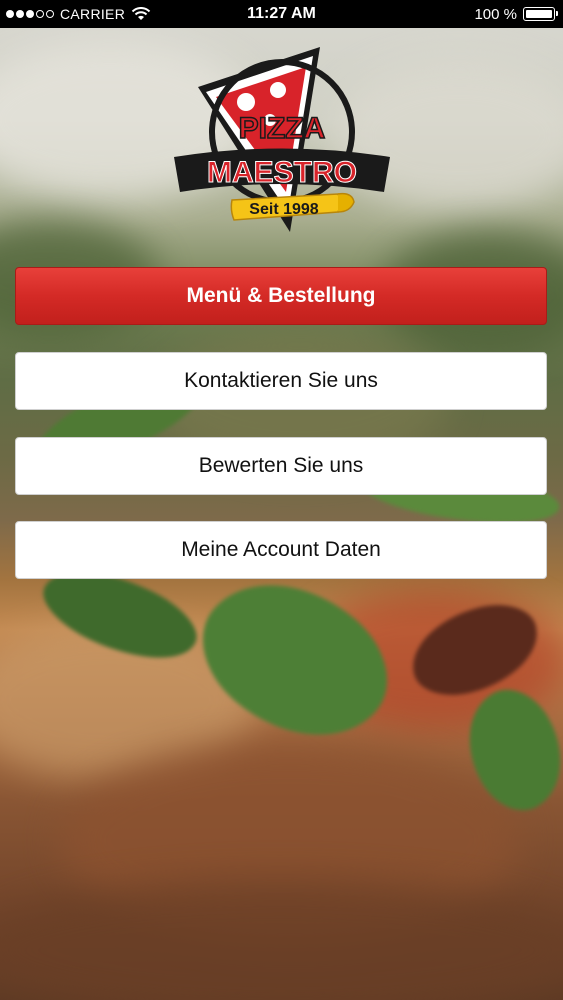 This screenshot has height=1000, width=563. Describe the element at coordinates (282, 172) in the screenshot. I see `logo-brand-main: MAESTRO` at that location.